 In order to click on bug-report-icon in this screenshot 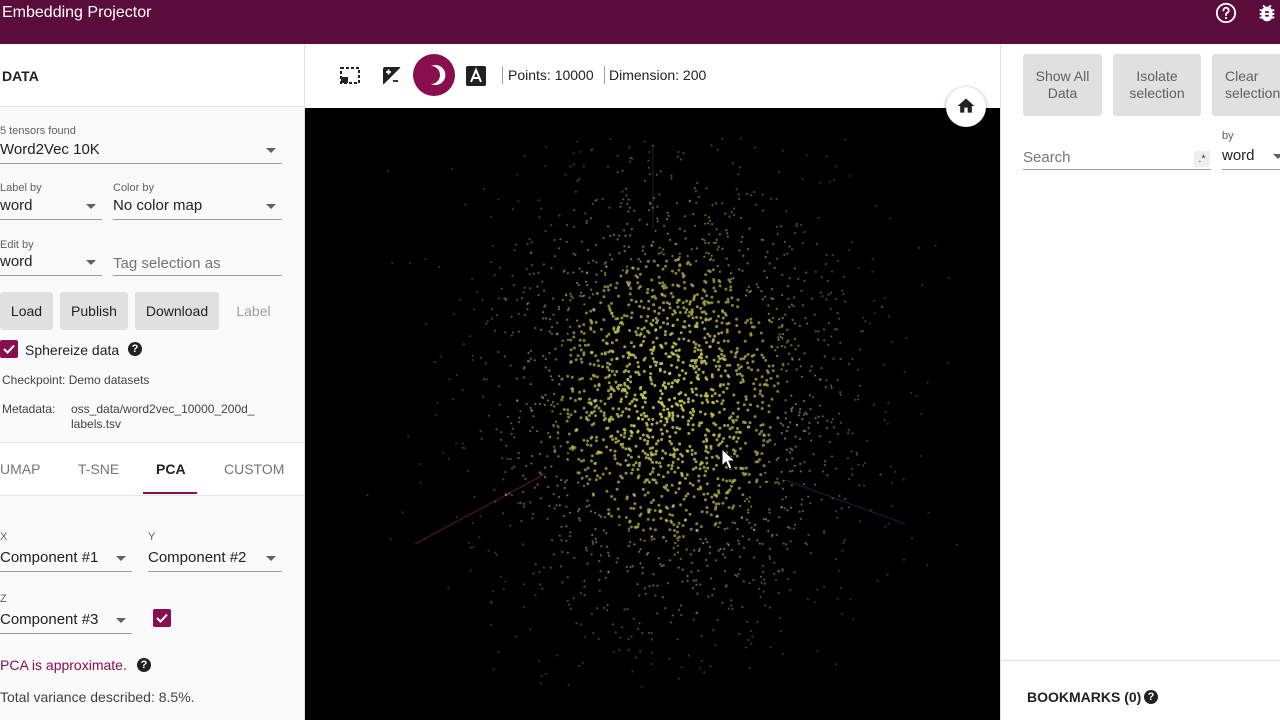, I will do `click(1267, 13)`.